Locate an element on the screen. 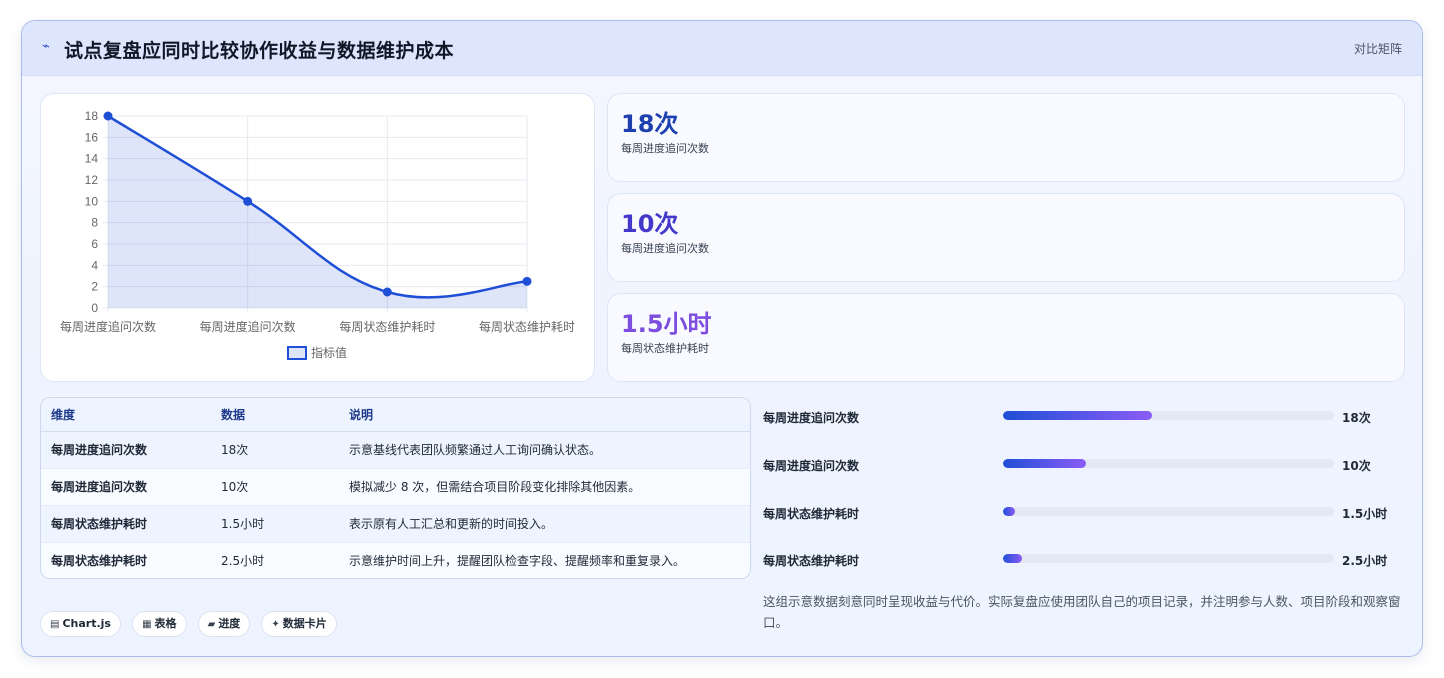 Image resolution: width=1444 pixels, height=678 pixels. progress-row: 每周进度追问次数 10次 is located at coordinates (1084, 464).